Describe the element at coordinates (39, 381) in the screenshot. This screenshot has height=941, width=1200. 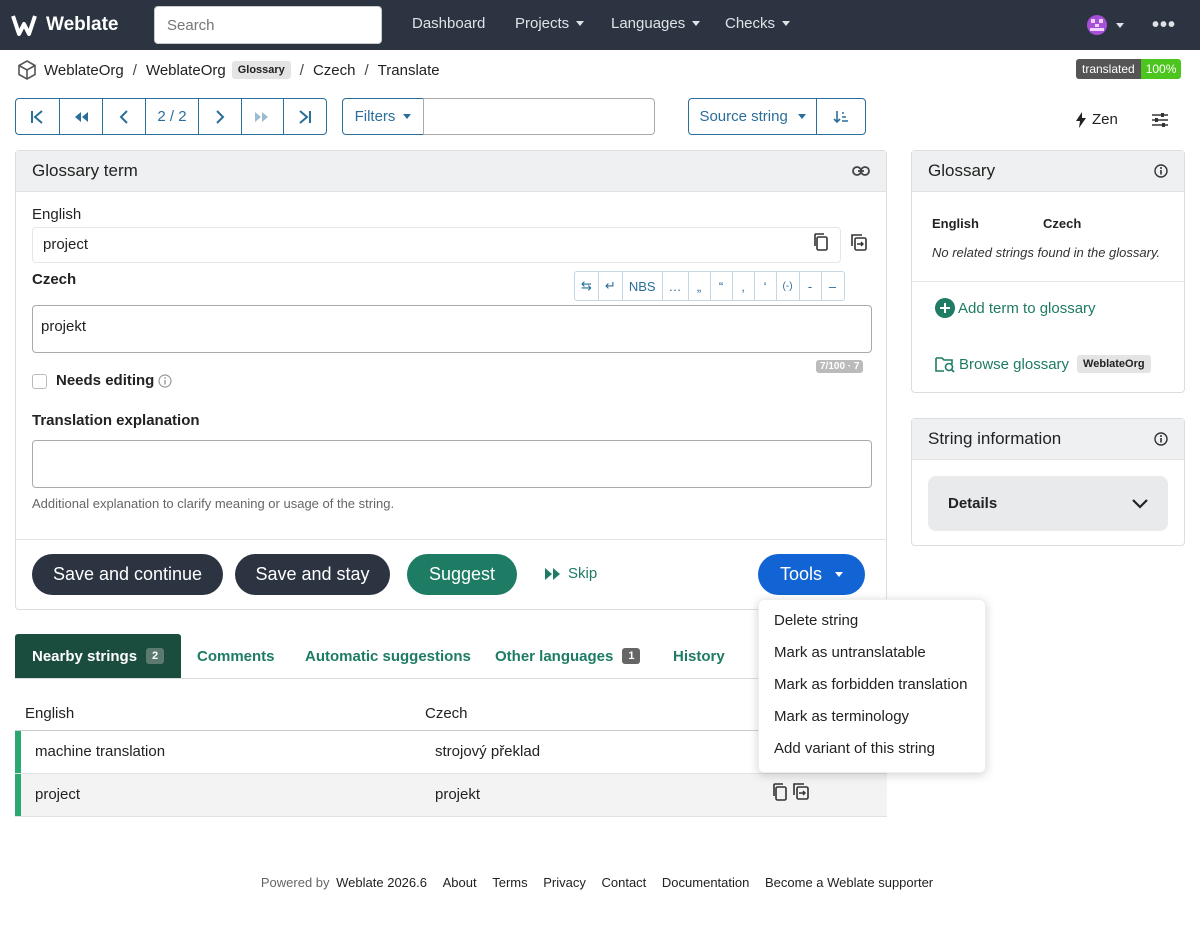
I see `needs-editing-checkbox` at that location.